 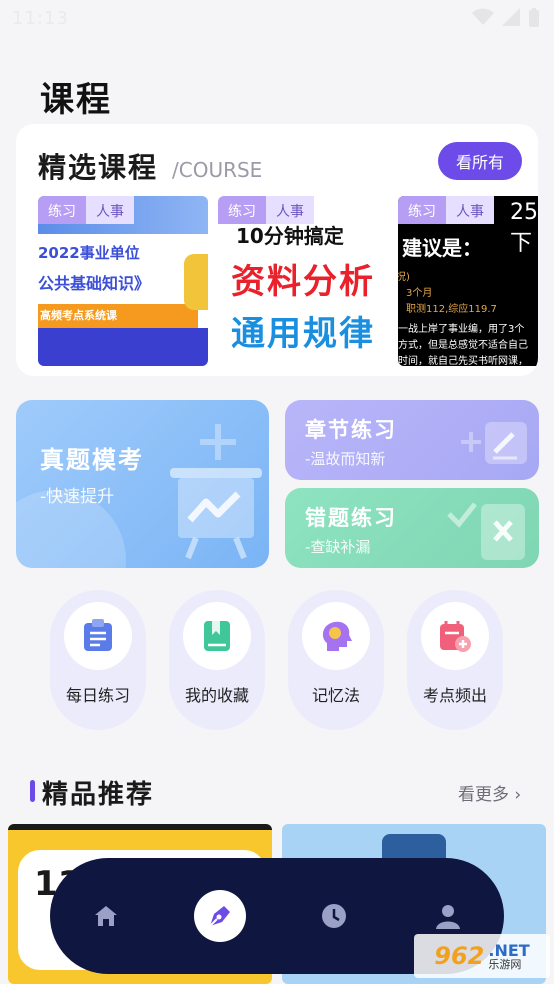 I want to click on thumb-line: 10分钟搞定, so click(x=290, y=236).